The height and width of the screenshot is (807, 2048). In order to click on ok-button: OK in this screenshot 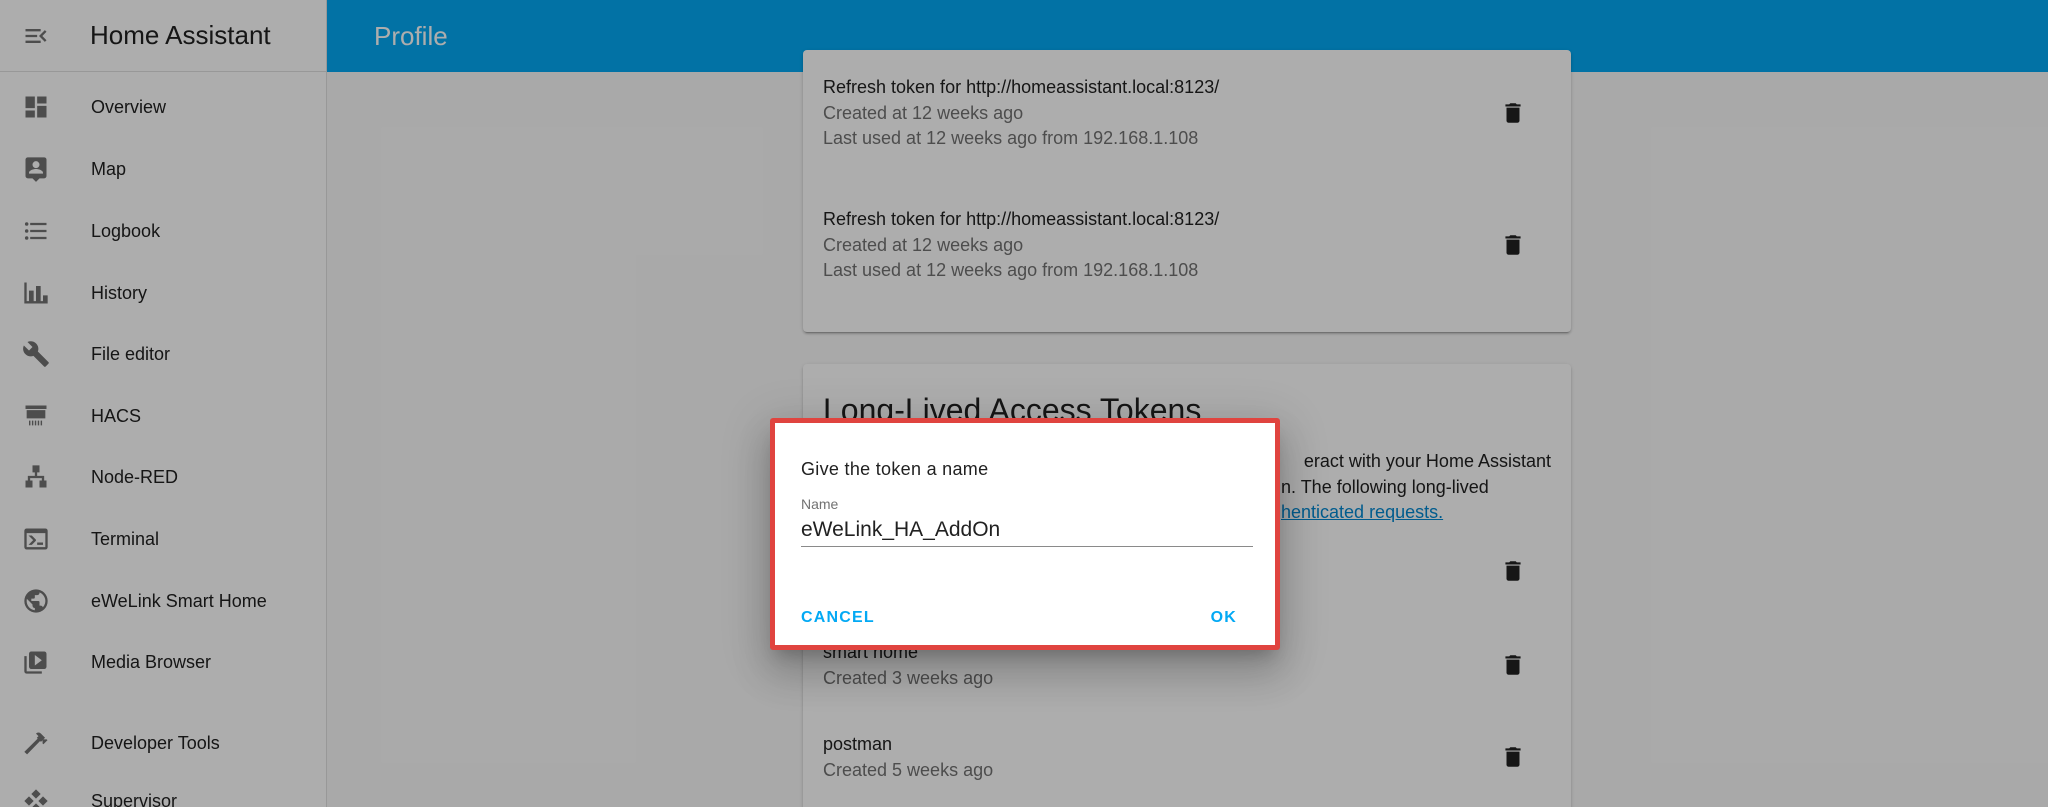, I will do `click(1224, 618)`.